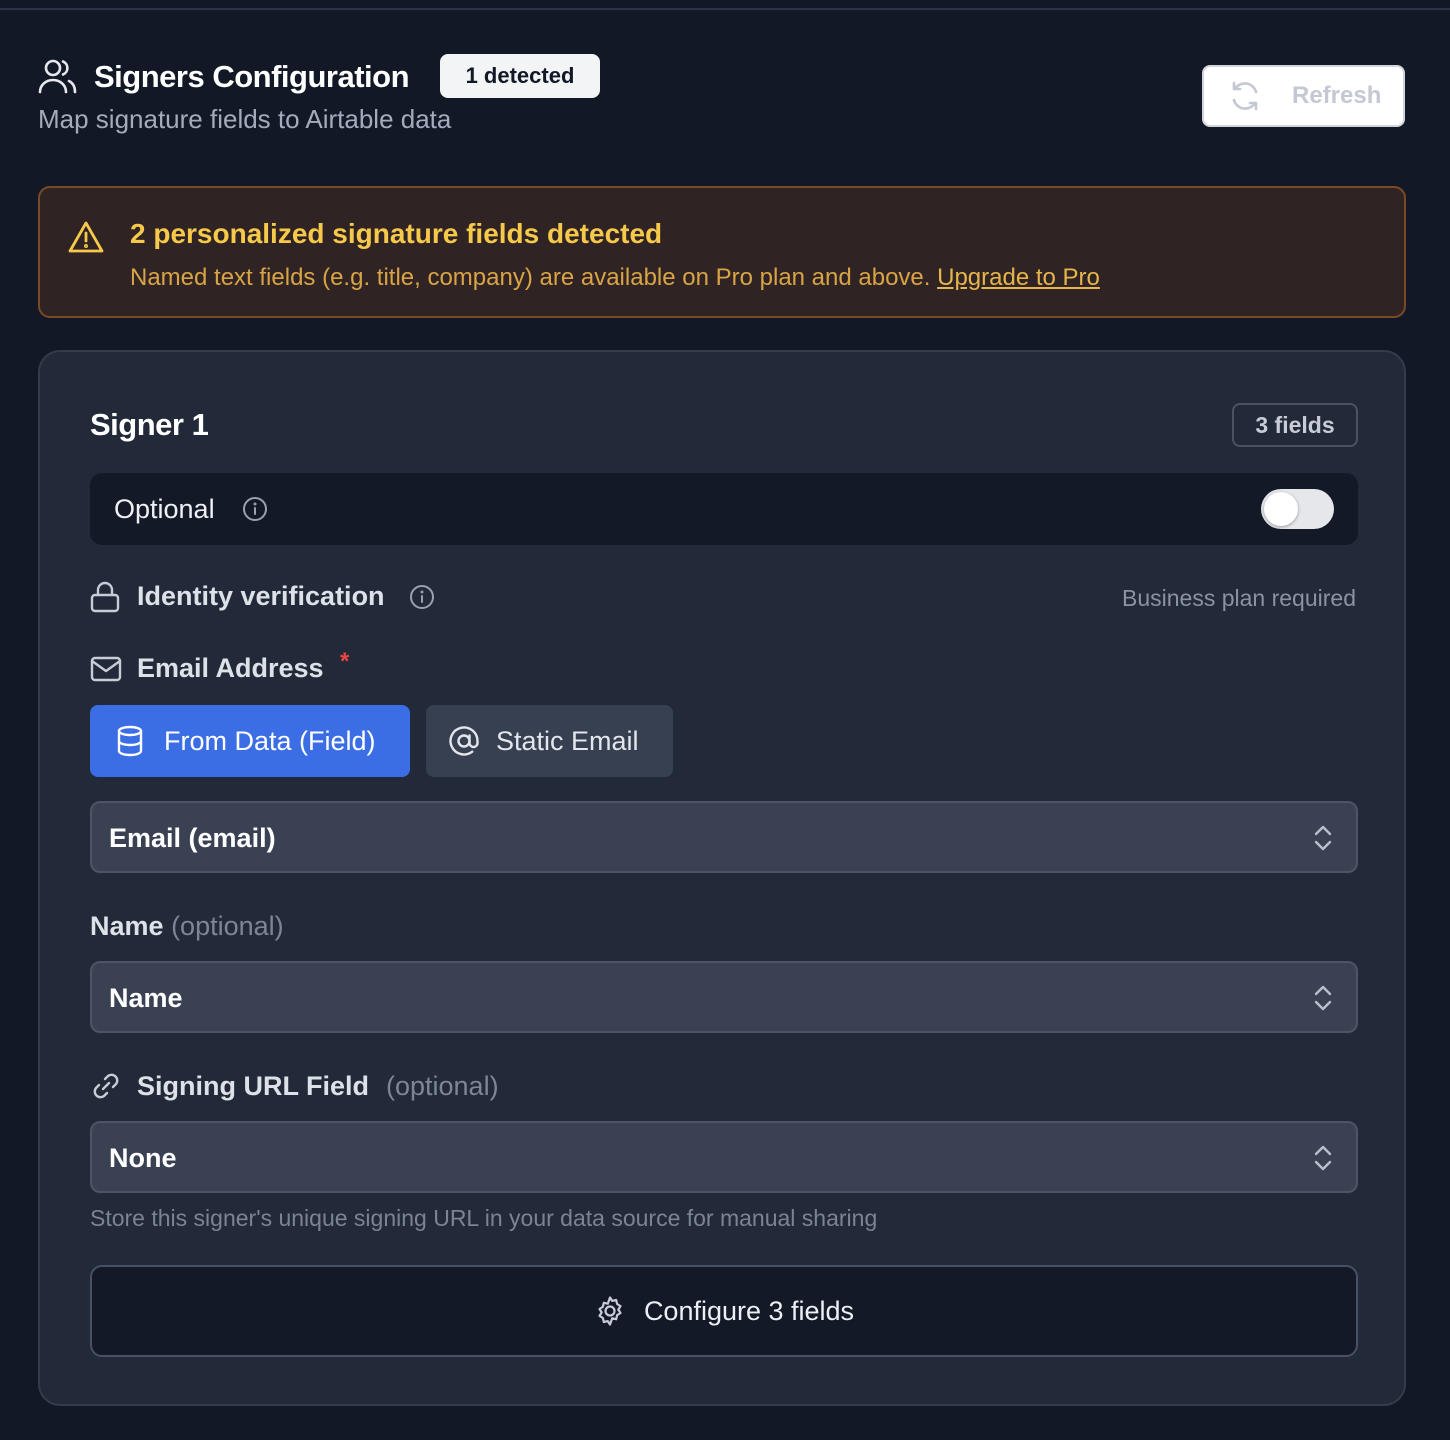 The width and height of the screenshot is (1450, 1440). What do you see at coordinates (164, 509) in the screenshot?
I see `optional-label: Optional` at bounding box center [164, 509].